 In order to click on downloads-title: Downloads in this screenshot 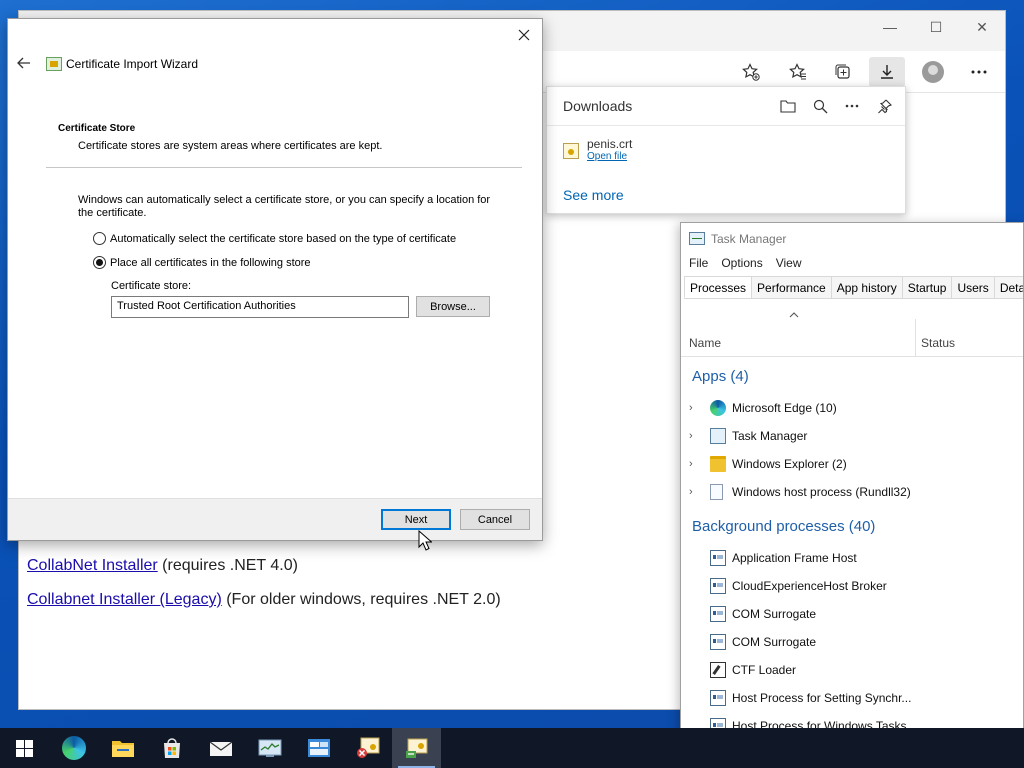, I will do `click(598, 106)`.